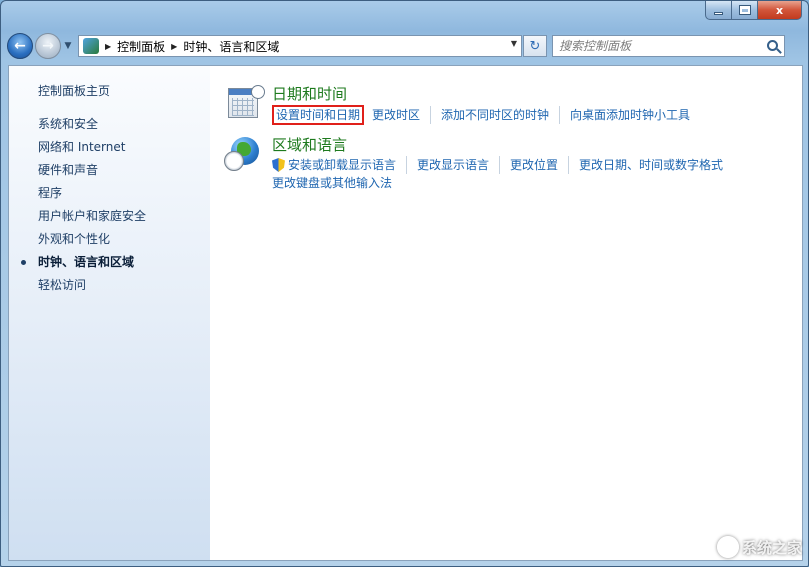 The image size is (809, 567). I want to click on globe-clock-icon, so click(243, 154).